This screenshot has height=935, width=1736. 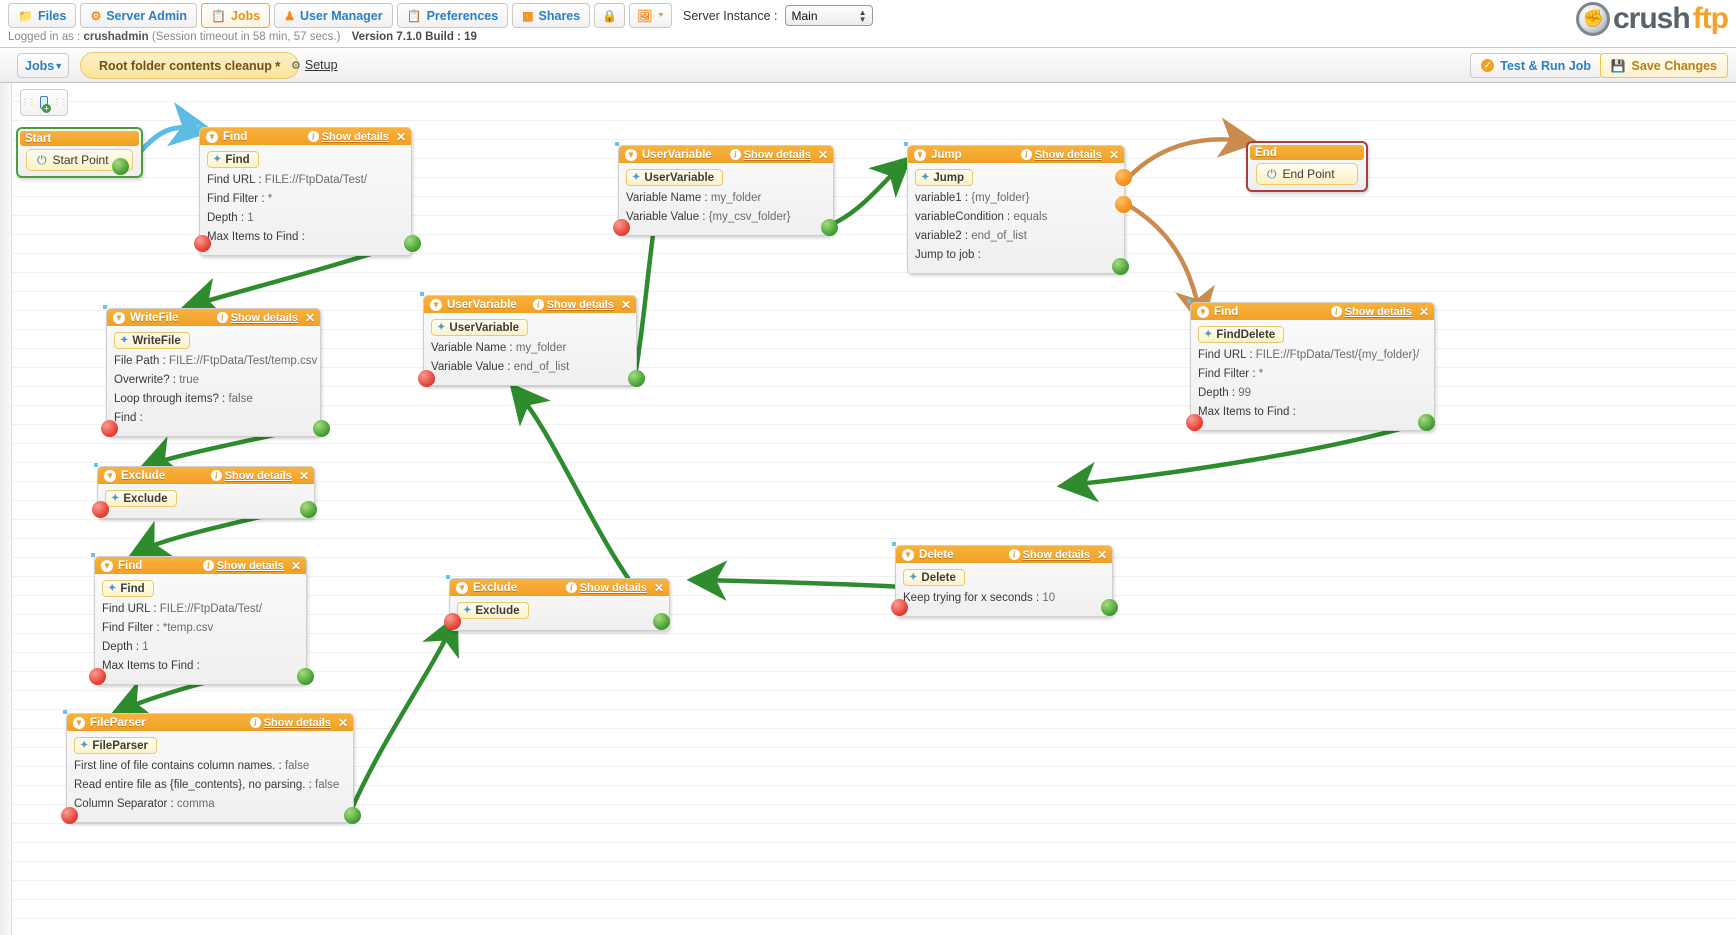 I want to click on tab-user-manager: ♟ User Manager, so click(x=333, y=15).